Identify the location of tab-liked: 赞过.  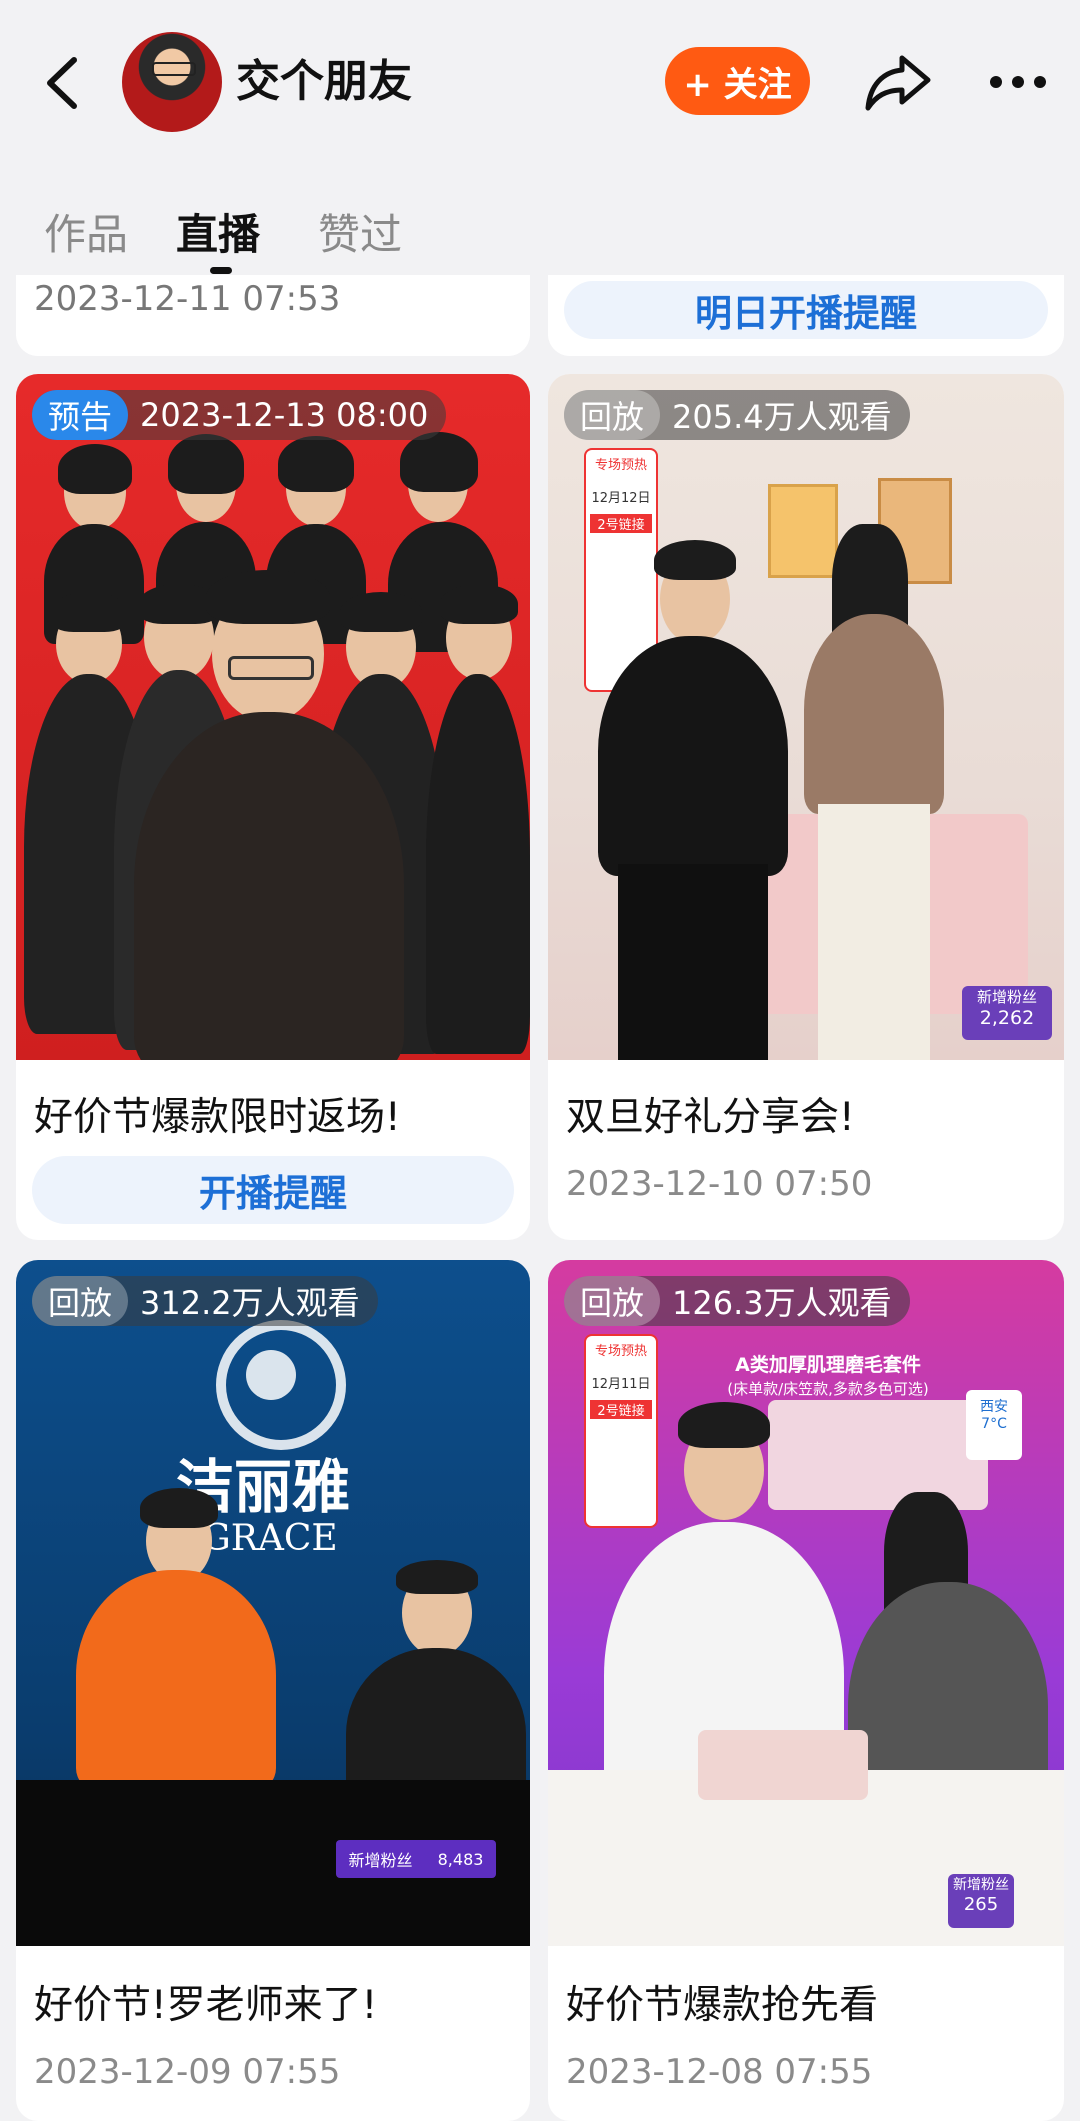
(360, 235).